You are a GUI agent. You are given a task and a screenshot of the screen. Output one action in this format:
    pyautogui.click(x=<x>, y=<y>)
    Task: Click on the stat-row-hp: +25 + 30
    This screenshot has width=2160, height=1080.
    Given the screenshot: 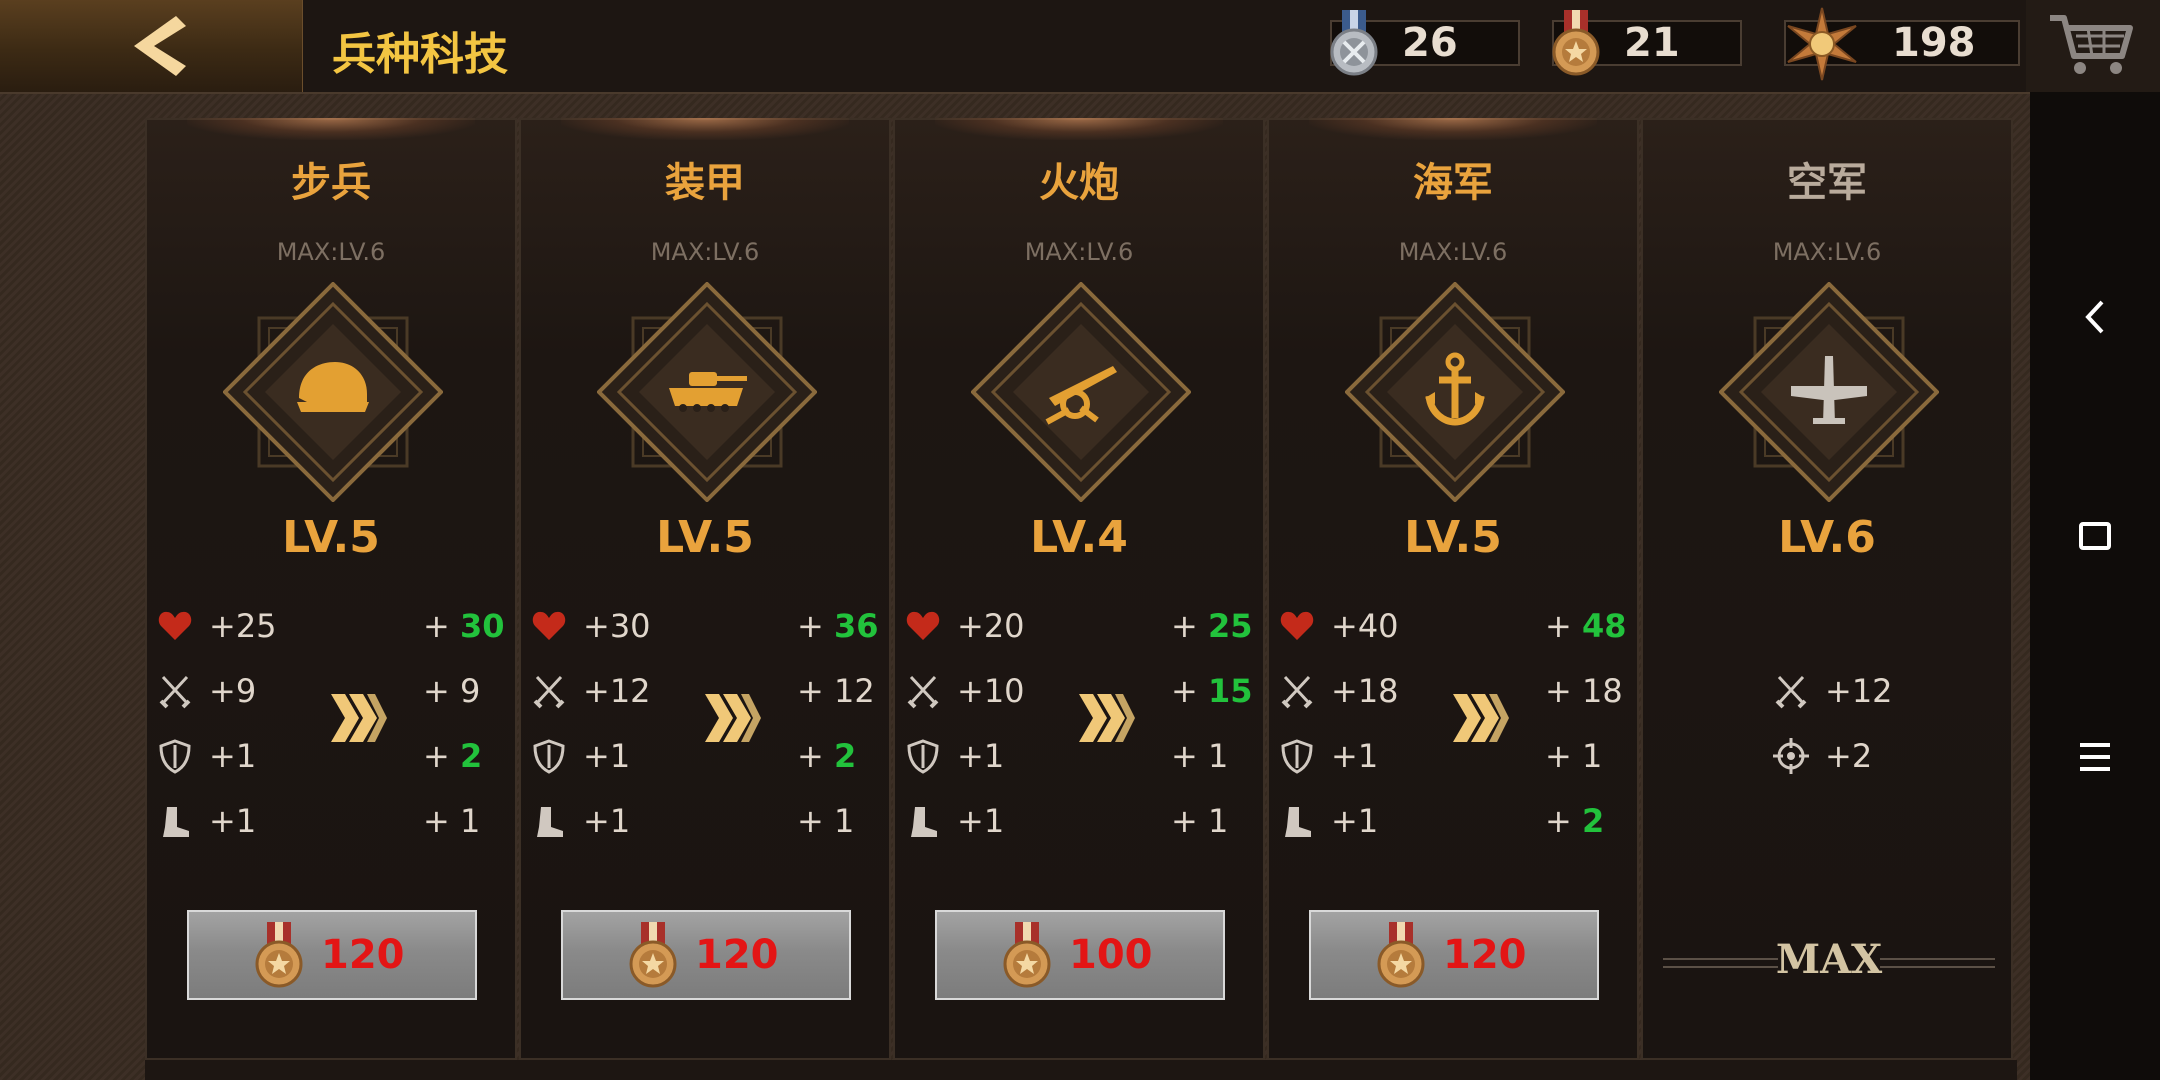 What is the action you would take?
    pyautogui.click(x=333, y=626)
    